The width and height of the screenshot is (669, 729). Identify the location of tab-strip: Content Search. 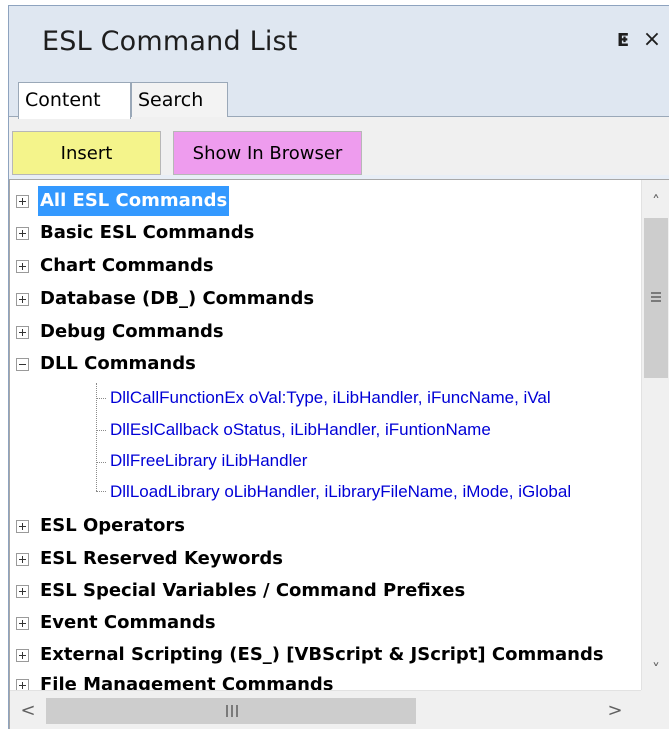
(339, 95).